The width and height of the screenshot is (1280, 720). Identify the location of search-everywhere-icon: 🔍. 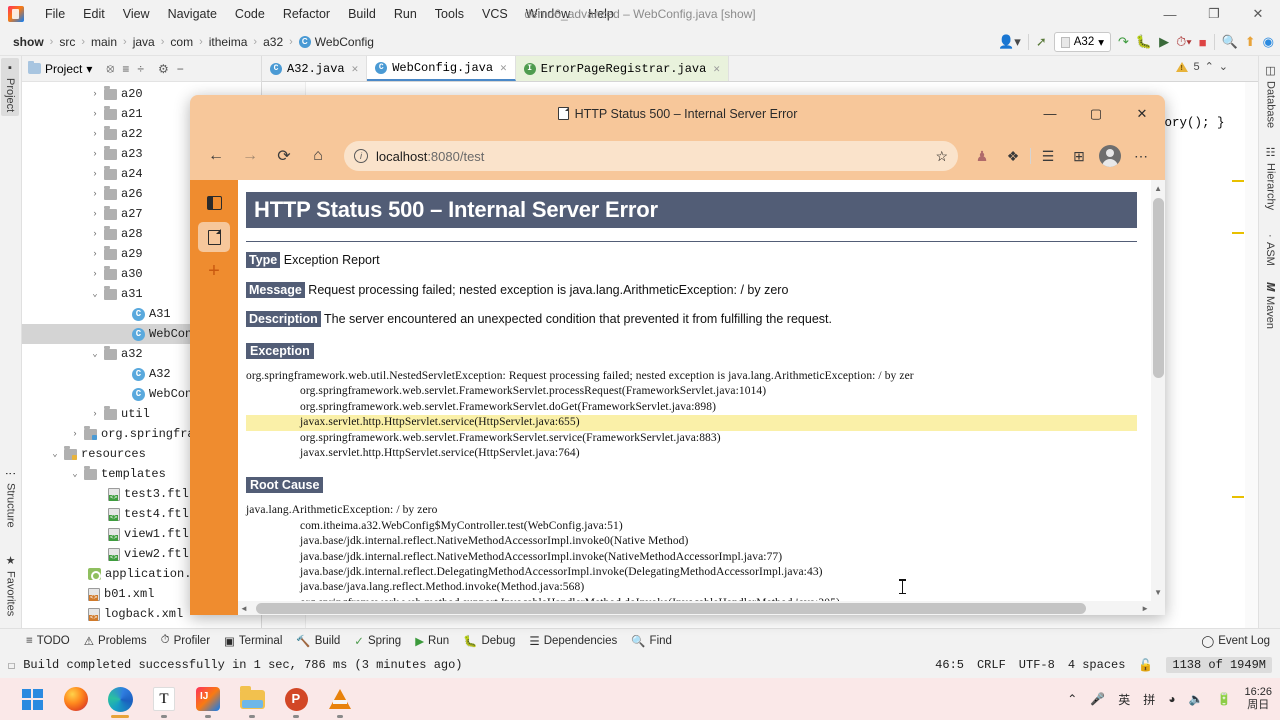
(1230, 42).